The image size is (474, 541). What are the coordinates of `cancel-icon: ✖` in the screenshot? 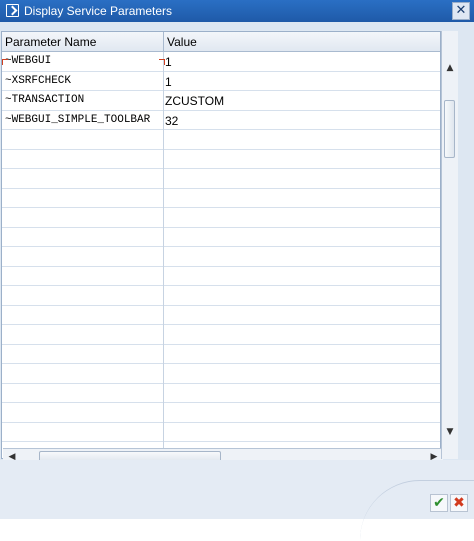 It's located at (459, 503).